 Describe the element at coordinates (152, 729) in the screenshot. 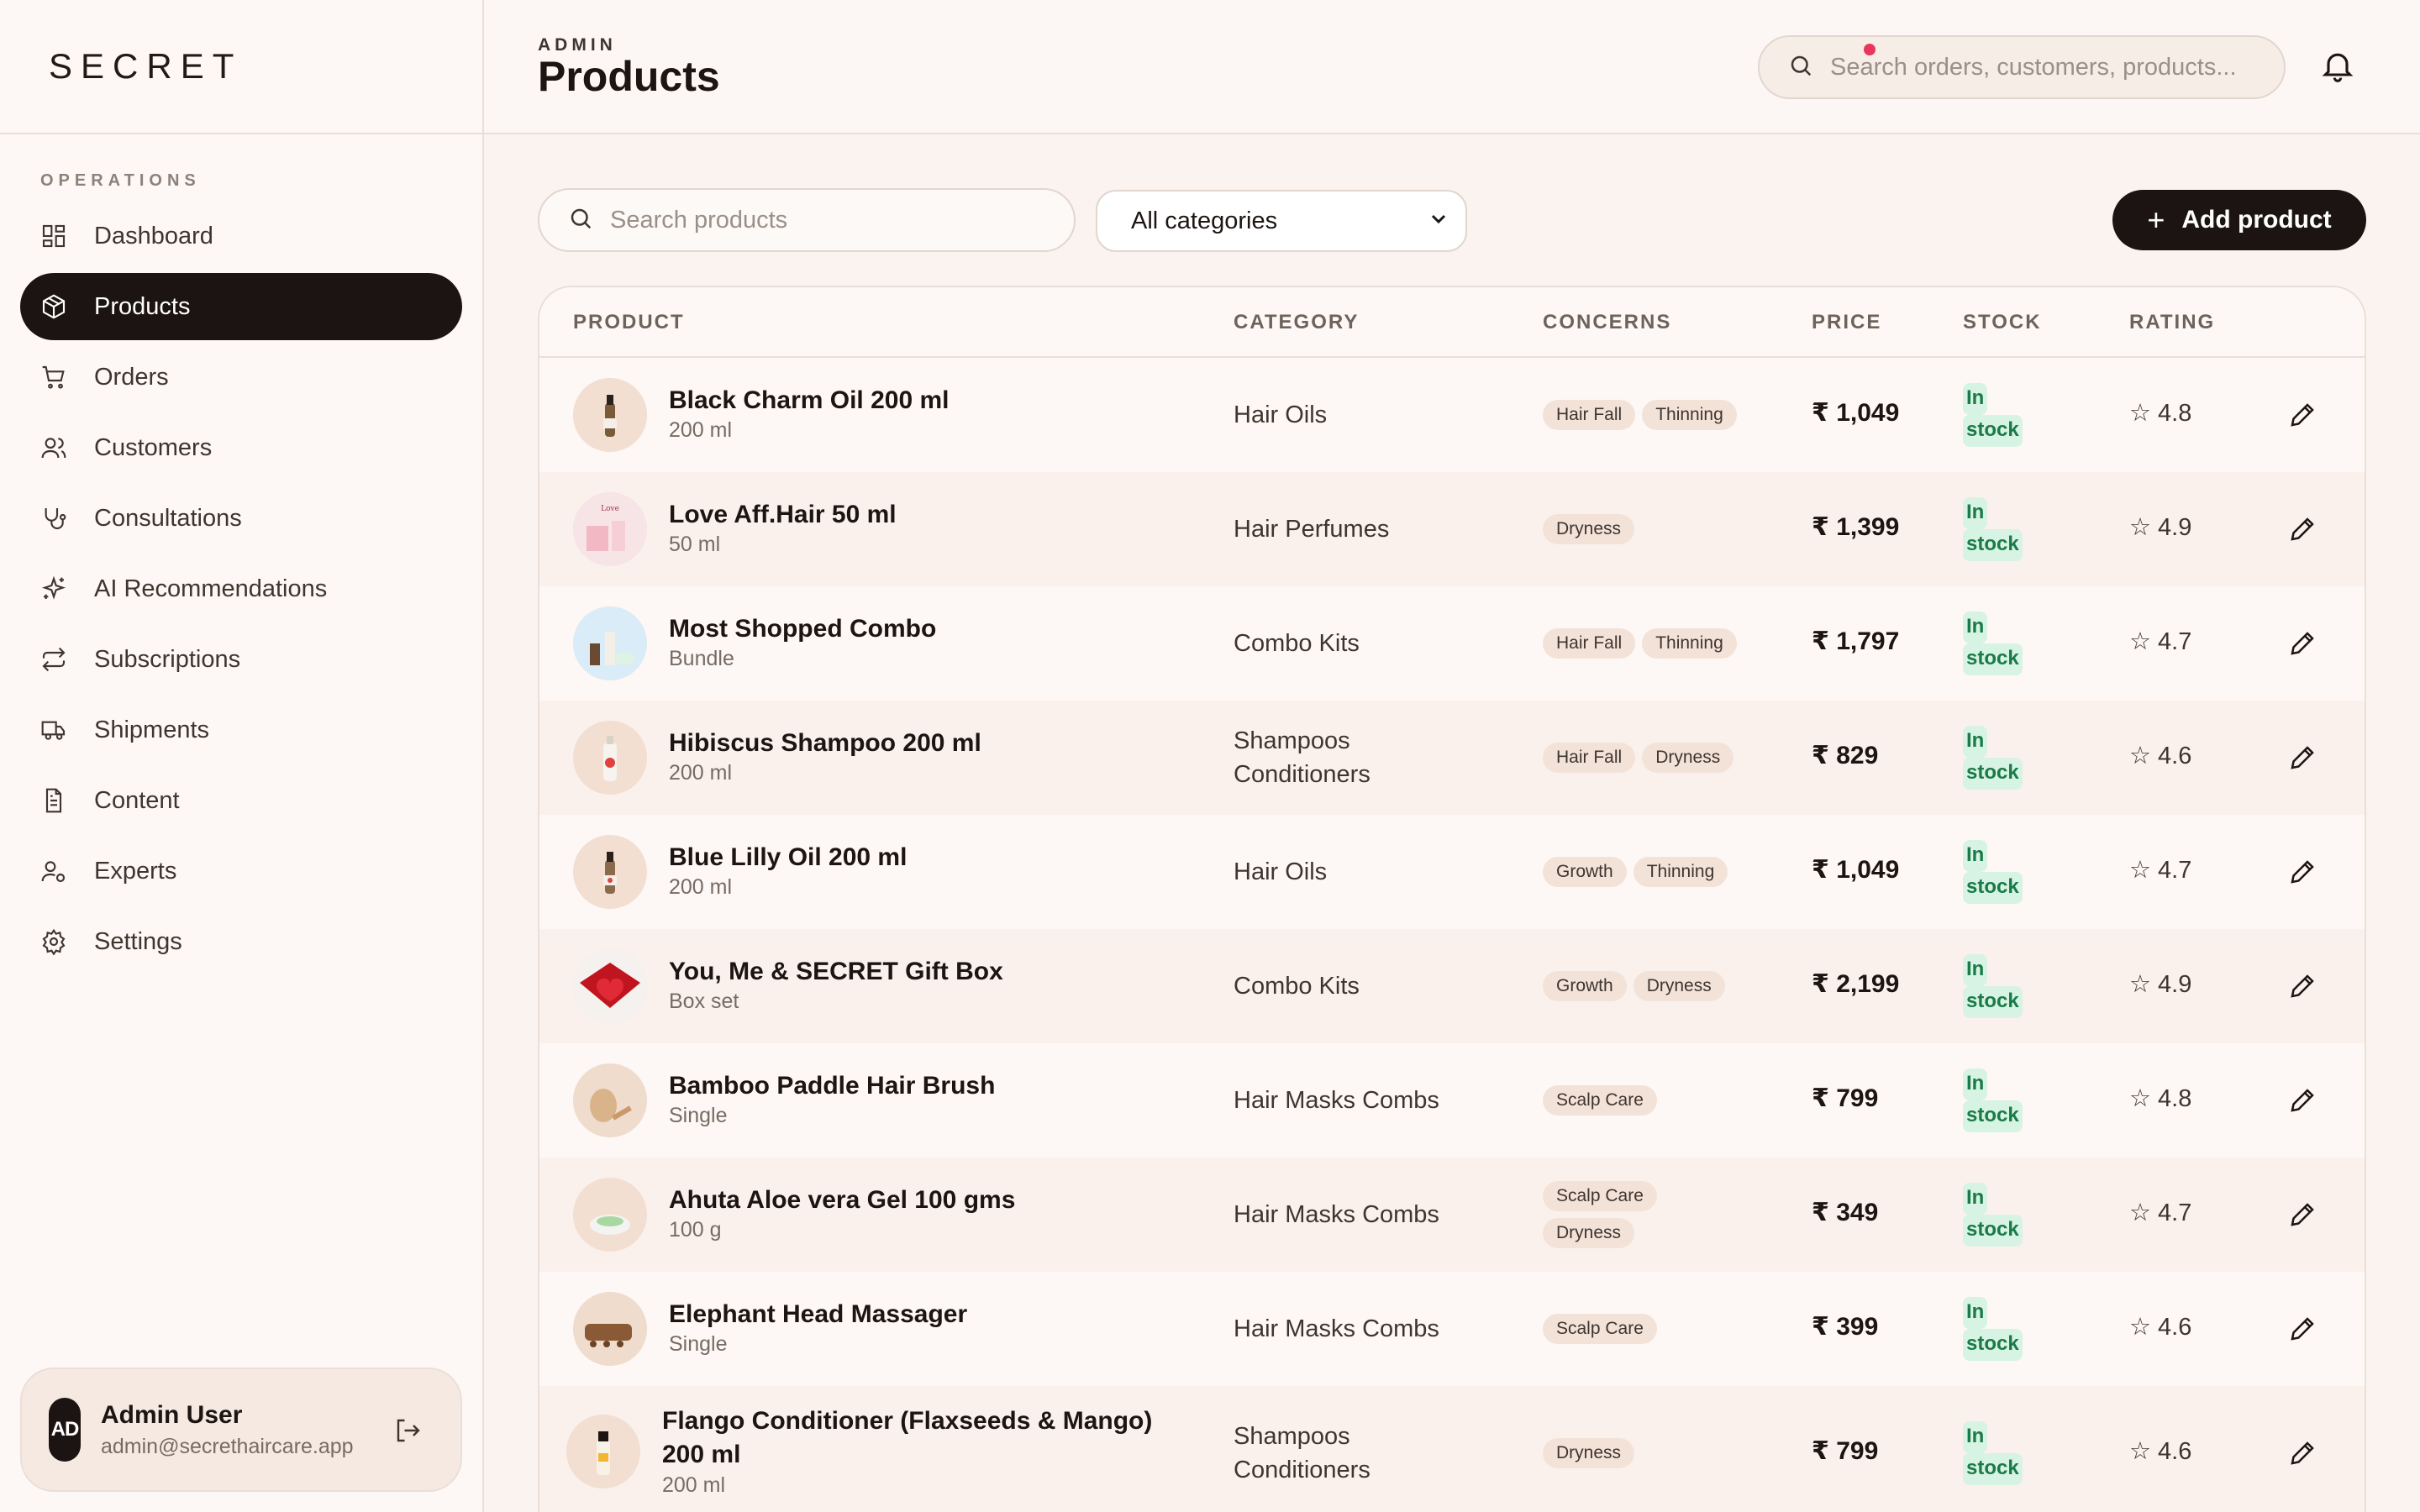

I see `sidebar-item-label: Shipments` at that location.